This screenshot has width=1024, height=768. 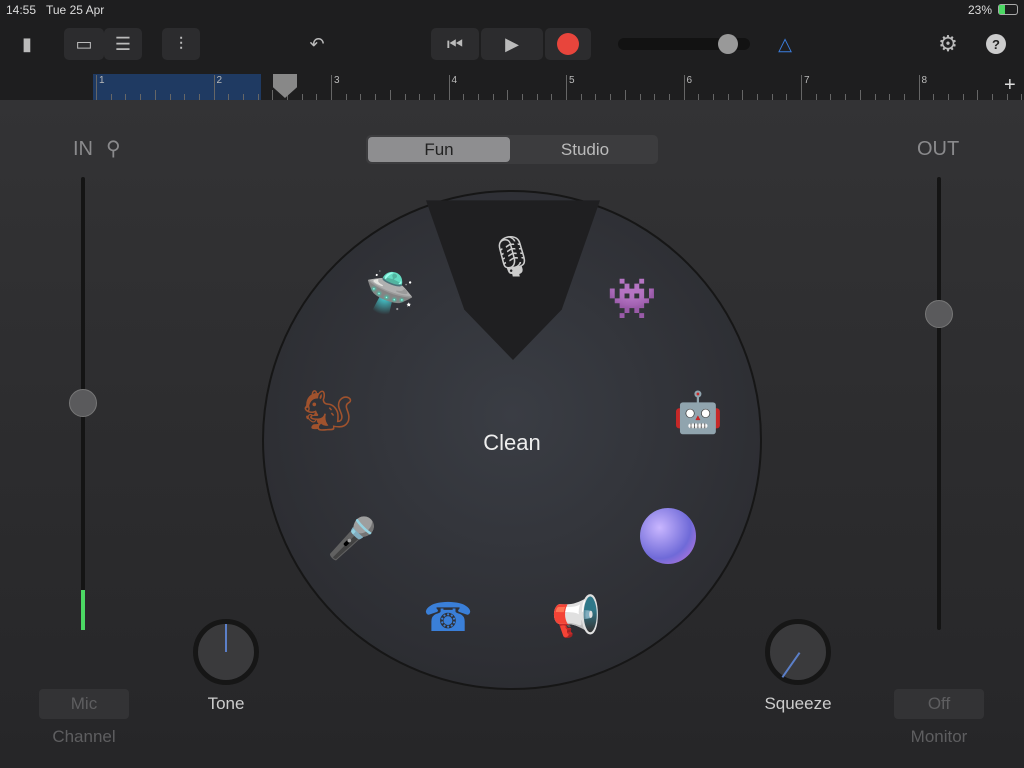 What do you see at coordinates (585, 149) in the screenshot?
I see `tab-studio: Studio` at bounding box center [585, 149].